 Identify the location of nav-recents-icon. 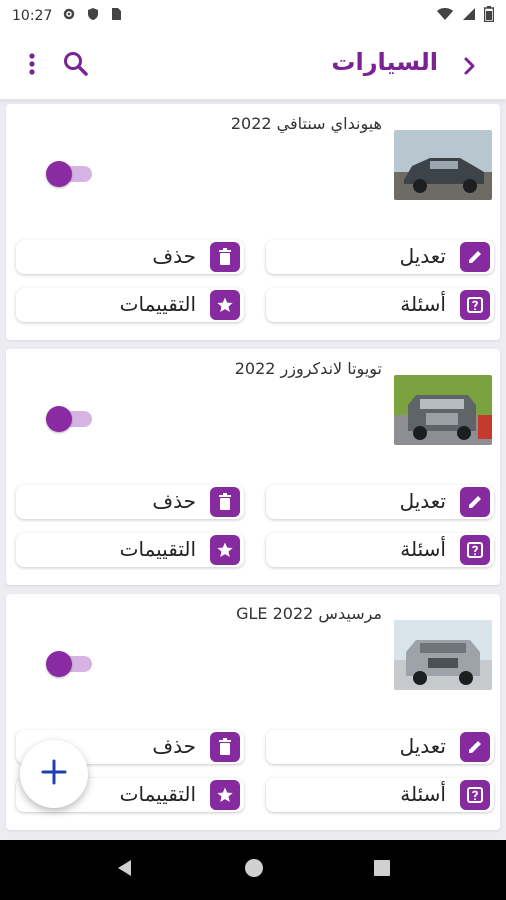
(382, 870).